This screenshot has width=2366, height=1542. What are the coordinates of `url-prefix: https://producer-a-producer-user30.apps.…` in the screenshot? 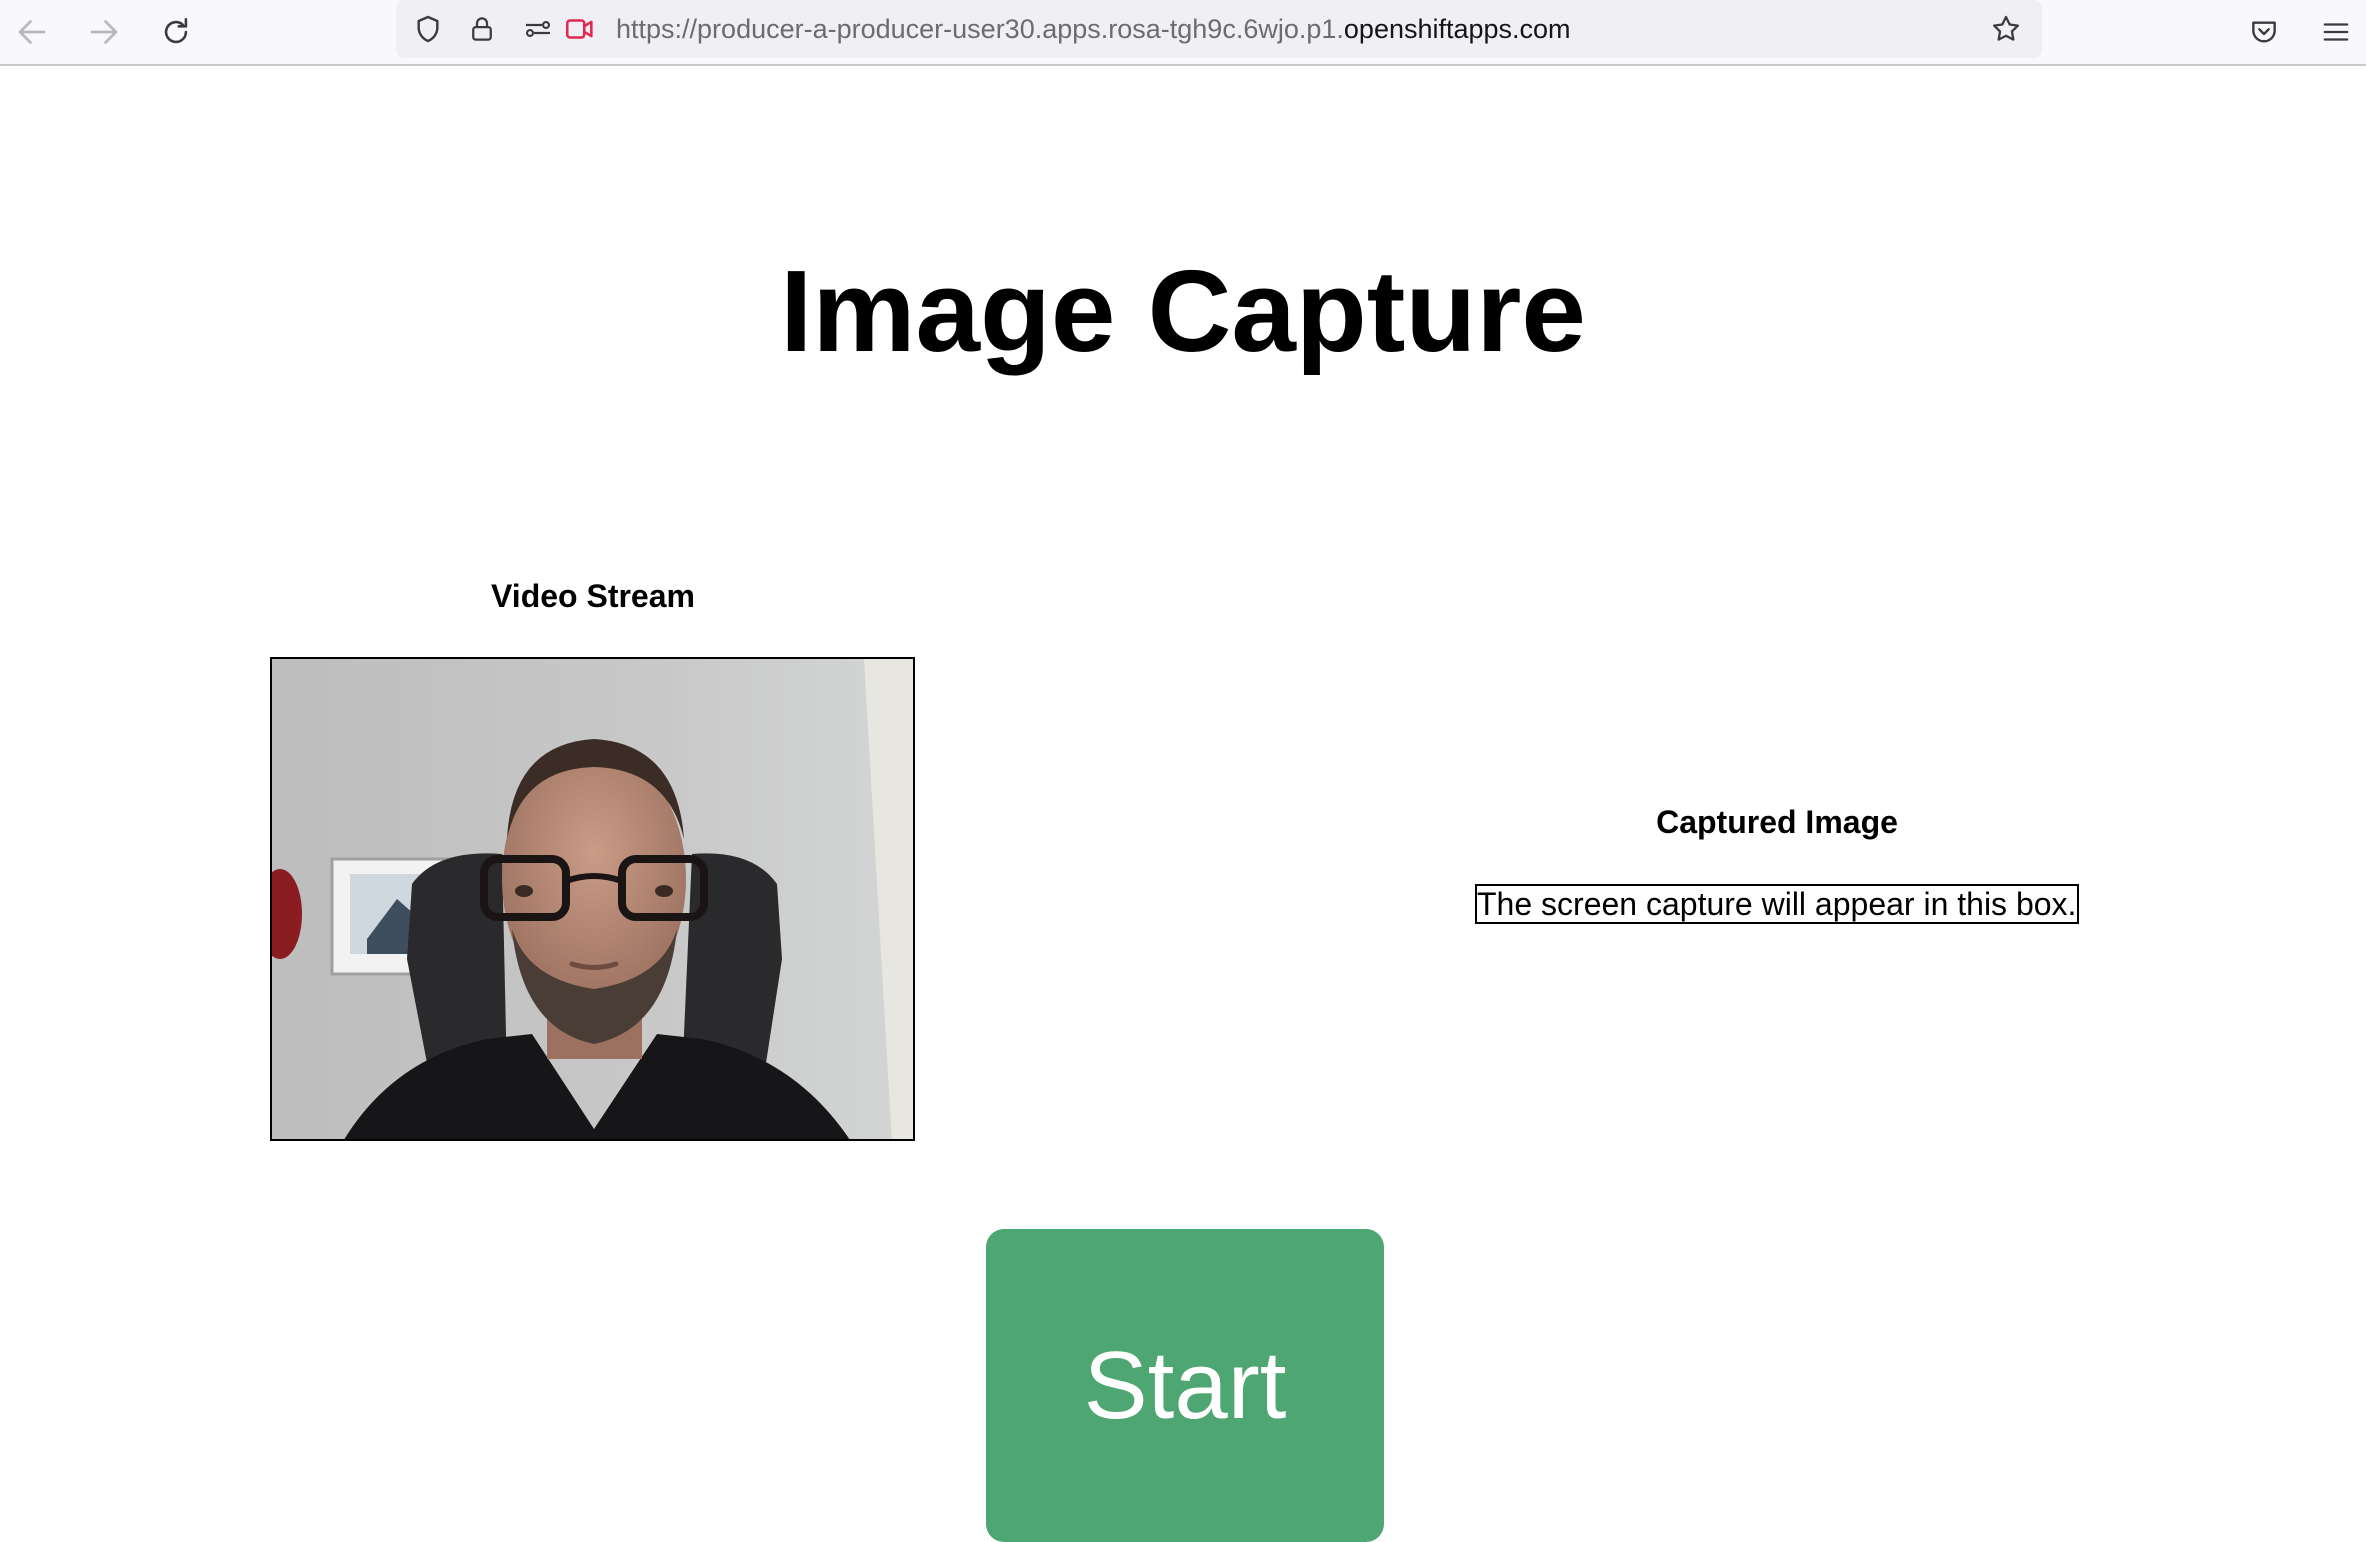 It's located at (980, 29).